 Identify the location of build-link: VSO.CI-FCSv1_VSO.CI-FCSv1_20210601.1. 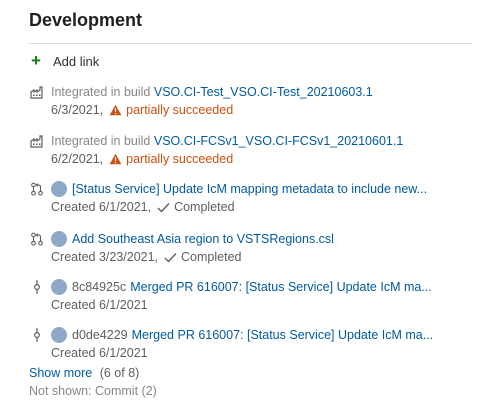
(278, 141).